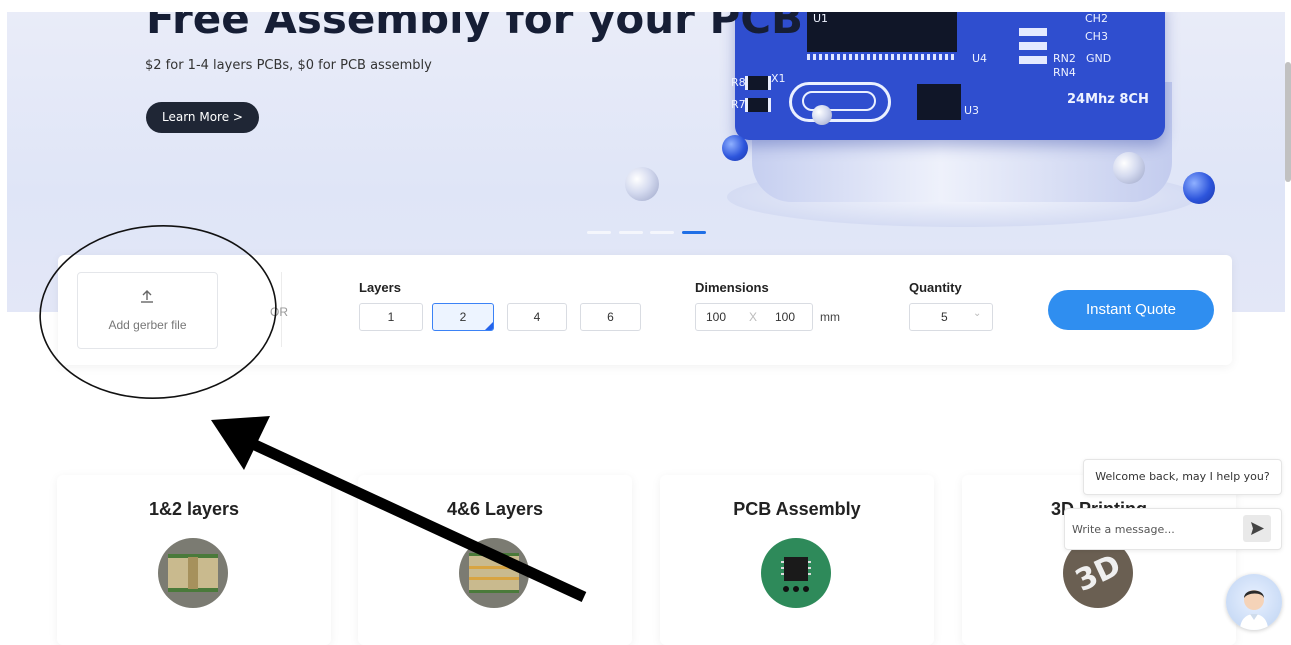 This screenshot has height=645, width=1291. I want to click on add-gerber-file-button: Add gerber file, so click(147, 310).